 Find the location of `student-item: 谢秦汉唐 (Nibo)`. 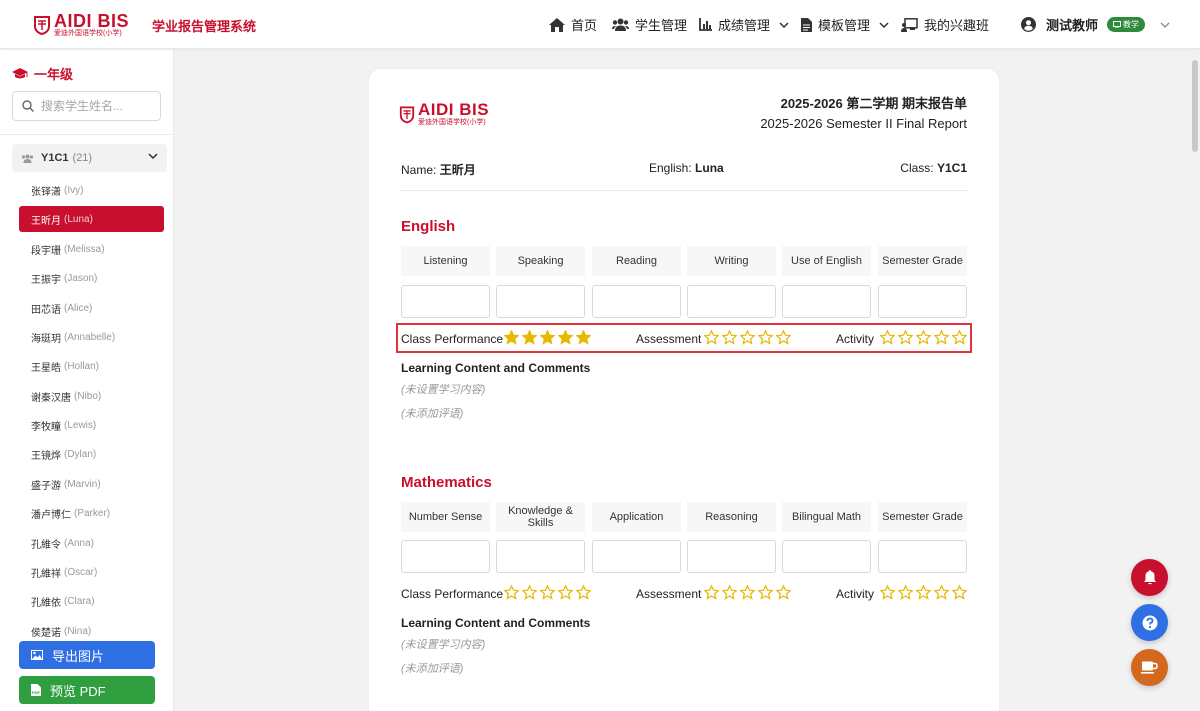

student-item: 谢秦汉唐 (Nibo) is located at coordinates (91, 396).